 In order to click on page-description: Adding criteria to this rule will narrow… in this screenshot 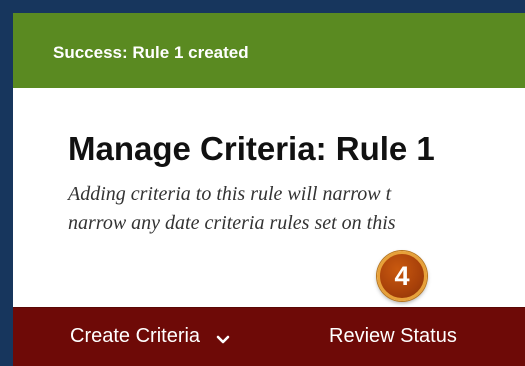, I will do `click(296, 209)`.